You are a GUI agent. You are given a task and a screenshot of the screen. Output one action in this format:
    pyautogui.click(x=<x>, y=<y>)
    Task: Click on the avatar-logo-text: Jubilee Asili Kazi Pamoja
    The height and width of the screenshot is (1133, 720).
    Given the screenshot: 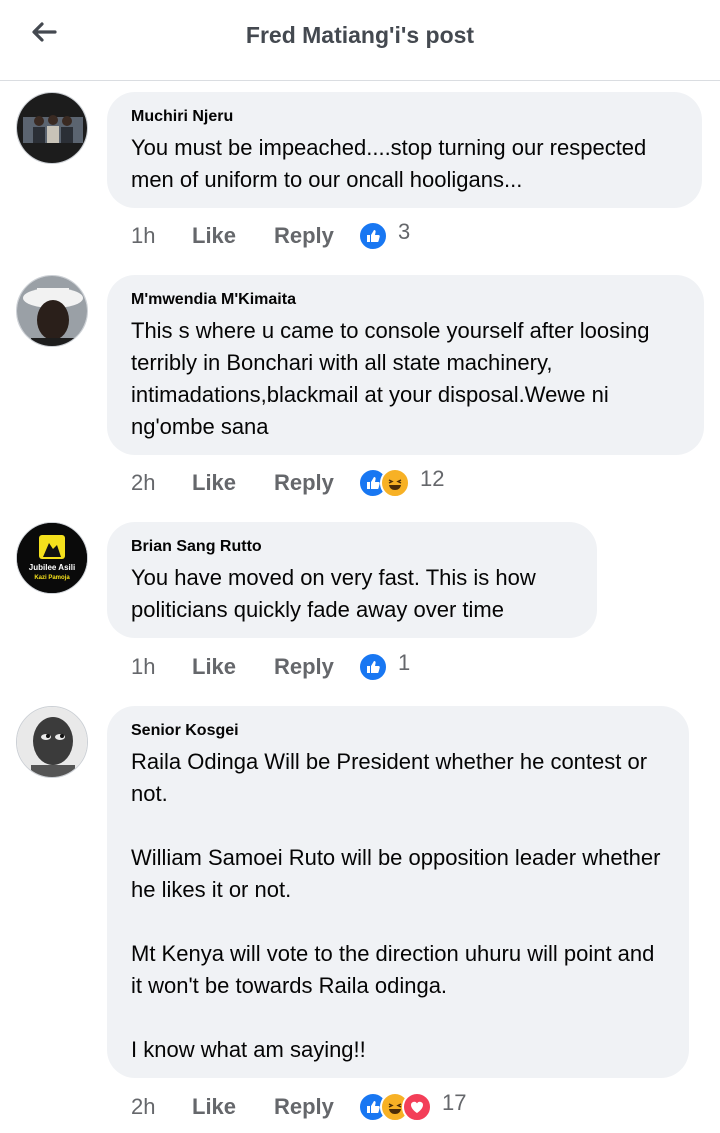 What is the action you would take?
    pyautogui.click(x=52, y=572)
    